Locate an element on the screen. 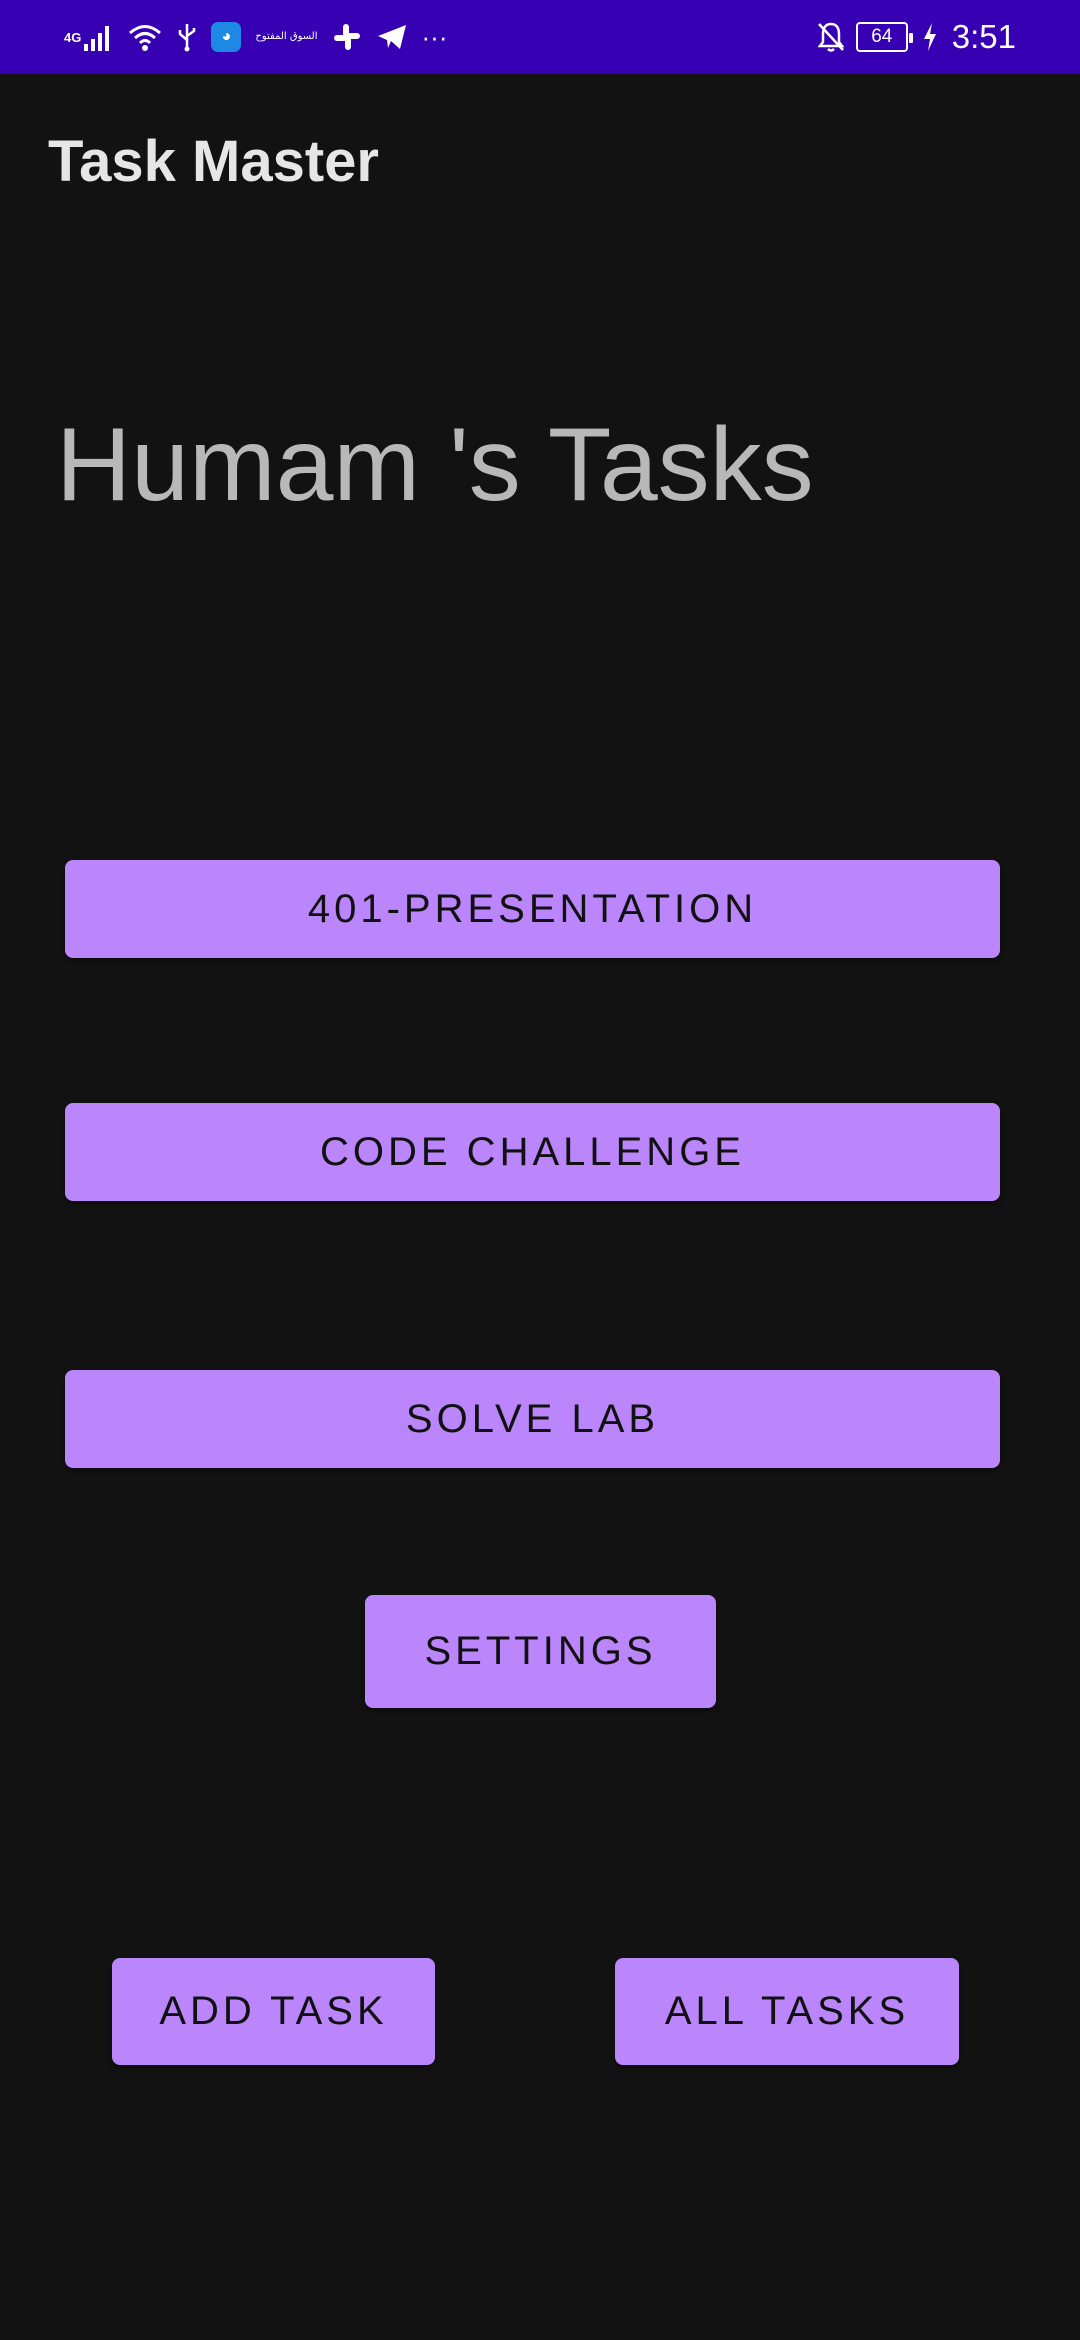 Image resolution: width=1080 pixels, height=2340 pixels. battery-icon: 64 is located at coordinates (884, 37).